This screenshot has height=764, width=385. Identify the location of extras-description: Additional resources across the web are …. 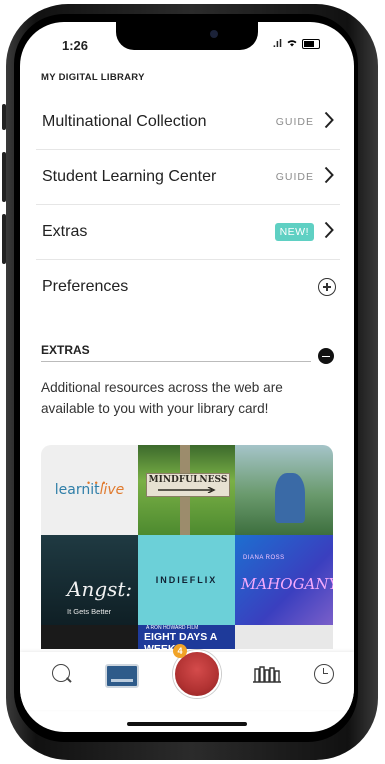
(162, 398).